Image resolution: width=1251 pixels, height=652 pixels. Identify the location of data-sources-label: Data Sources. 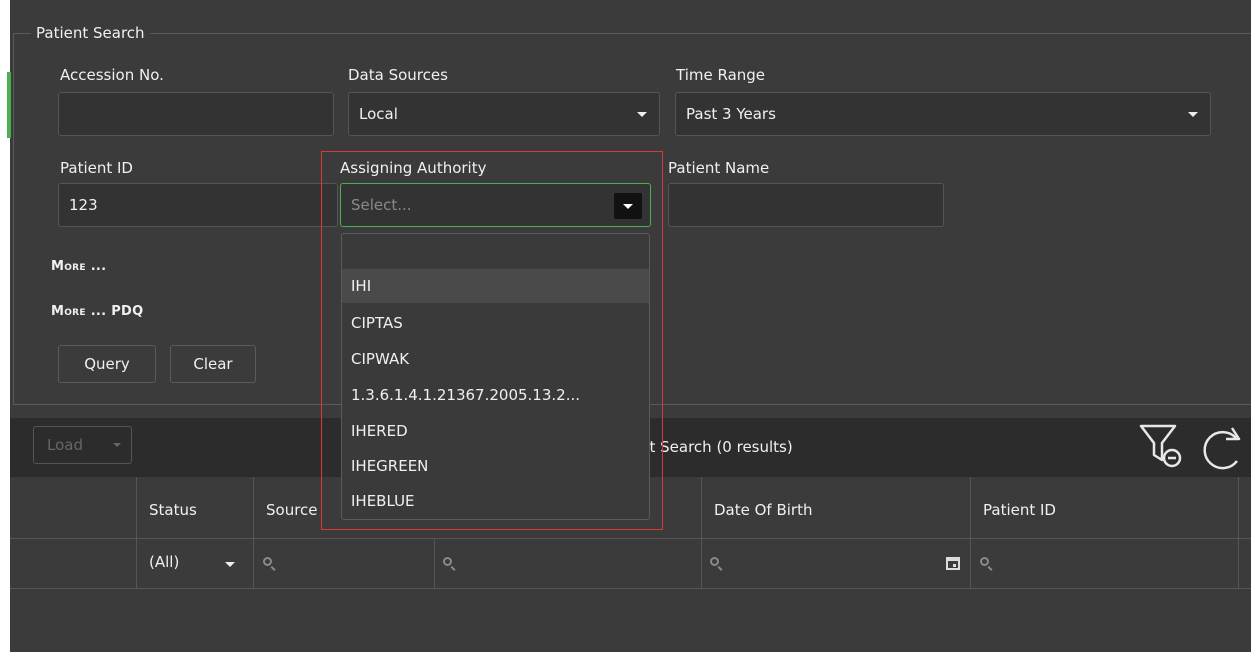
(398, 75).